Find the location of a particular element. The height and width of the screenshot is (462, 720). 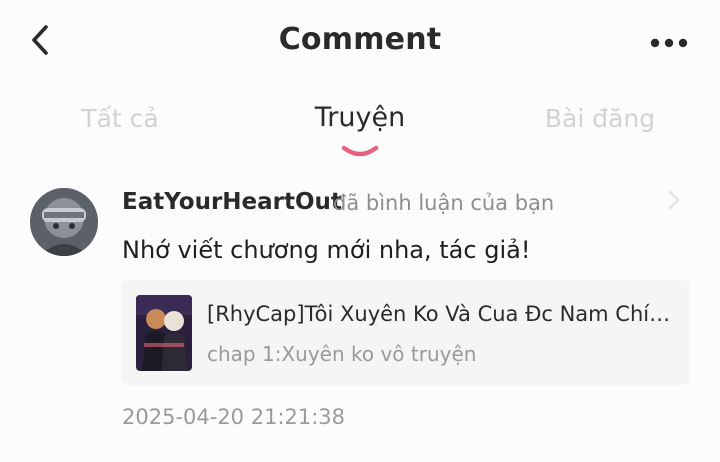

commenter-username: EatYourHeartOut is located at coordinates (232, 202).